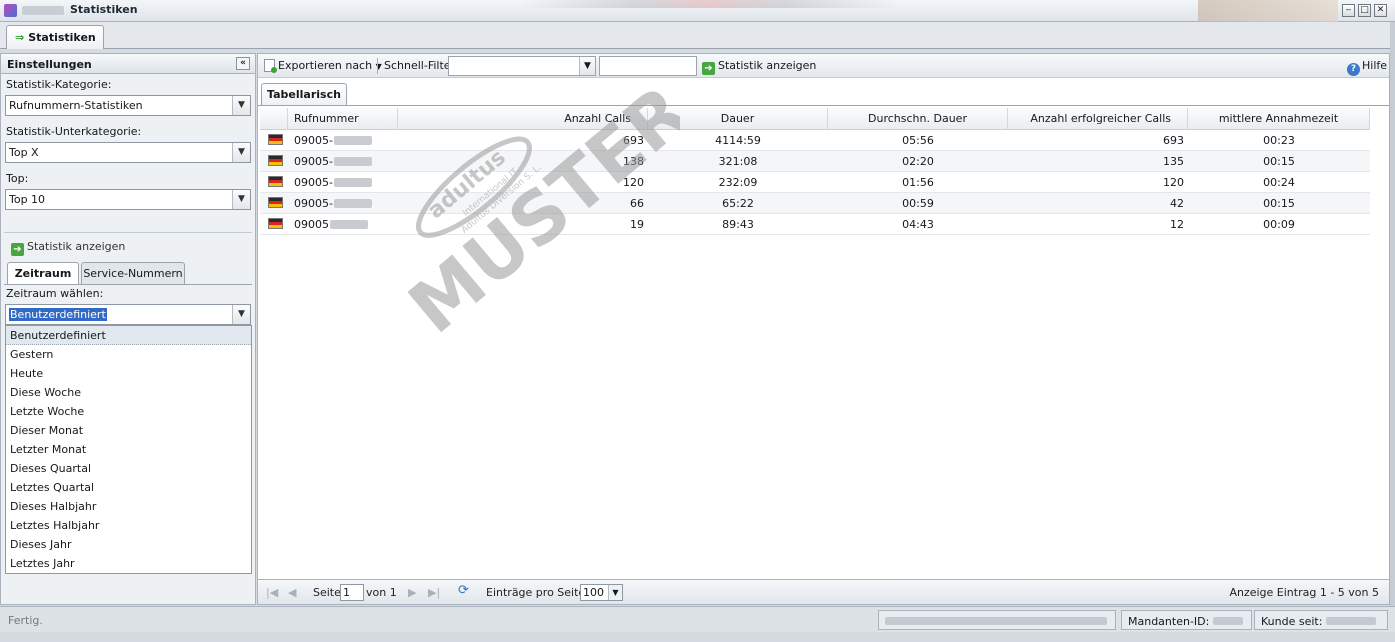 This screenshot has height=642, width=1395. I want to click on column-header-rufnummer: Rufnummer, so click(343, 118).